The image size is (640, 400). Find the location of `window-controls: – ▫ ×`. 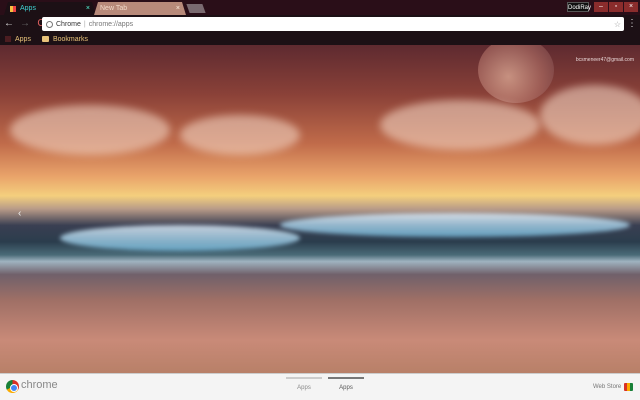

window-controls: – ▫ × is located at coordinates (616, 7).